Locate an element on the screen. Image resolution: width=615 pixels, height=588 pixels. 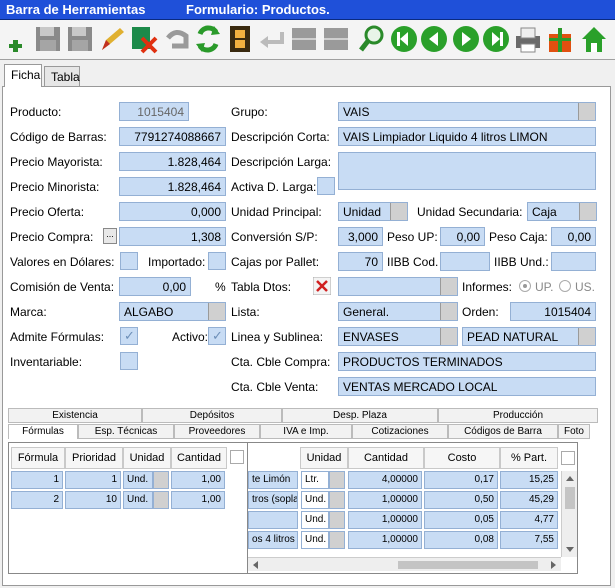
conversion-field: 3,000 is located at coordinates (360, 236).